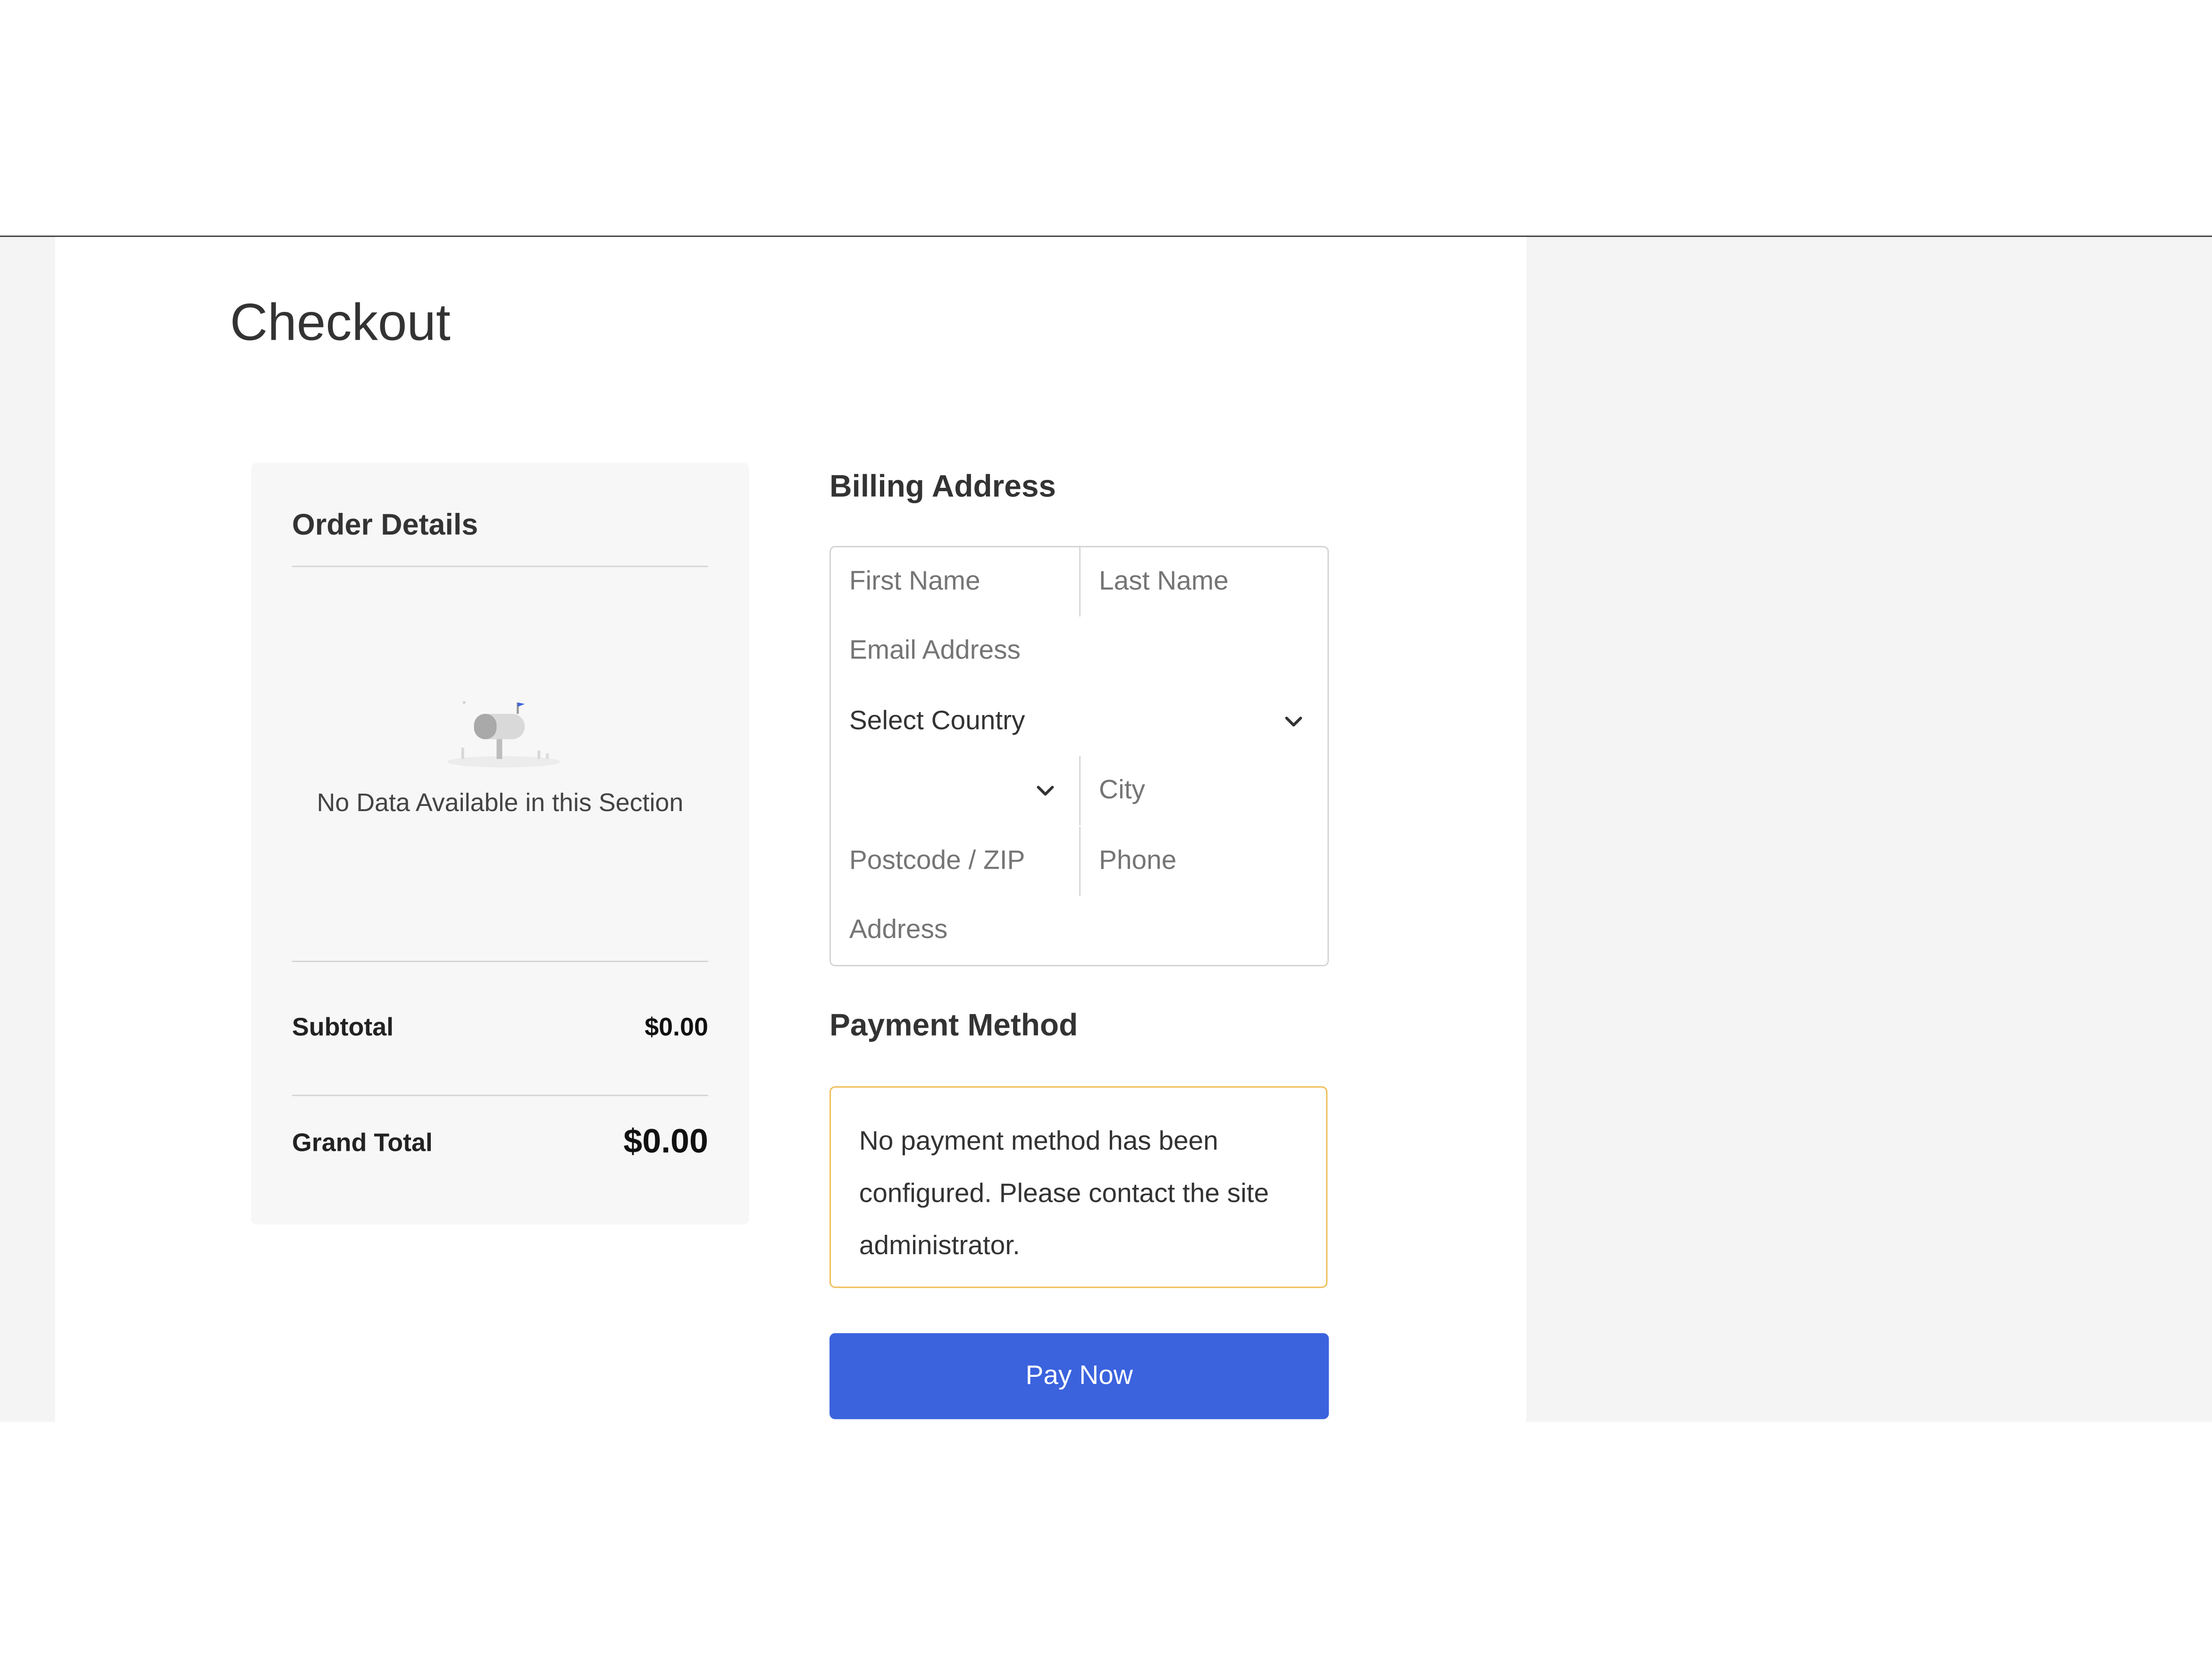 The width and height of the screenshot is (2212, 1659). Describe the element at coordinates (385, 525) in the screenshot. I see `order-details-title: Order Details` at that location.